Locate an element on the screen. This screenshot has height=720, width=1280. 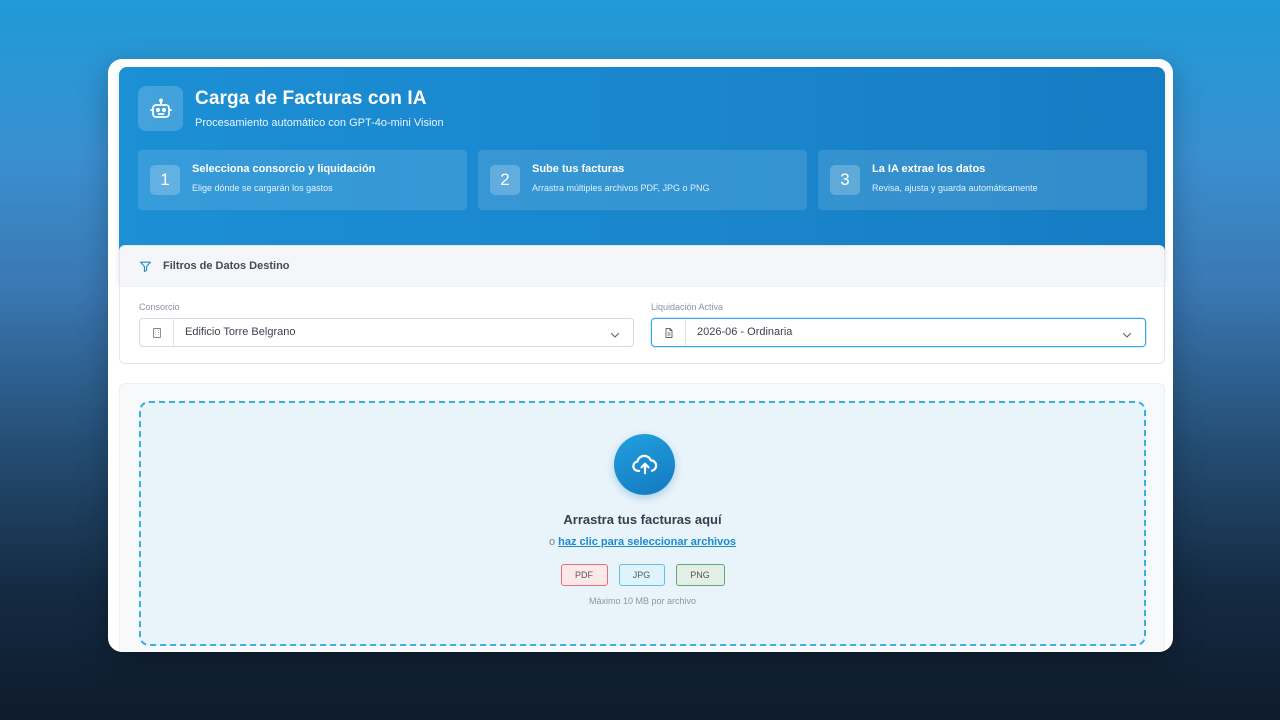
liquidacion-select: 2026-06 - Ordinaria is located at coordinates (898, 332).